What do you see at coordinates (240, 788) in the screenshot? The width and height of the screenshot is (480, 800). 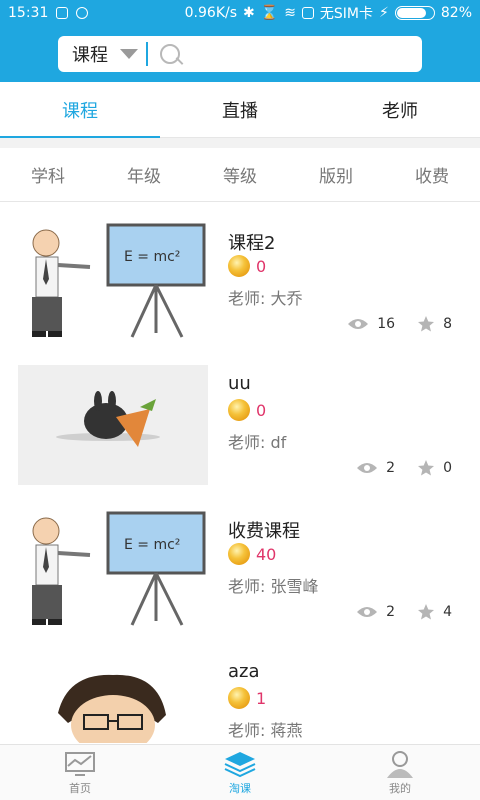 I see `nav-courses-label: 淘课` at bounding box center [240, 788].